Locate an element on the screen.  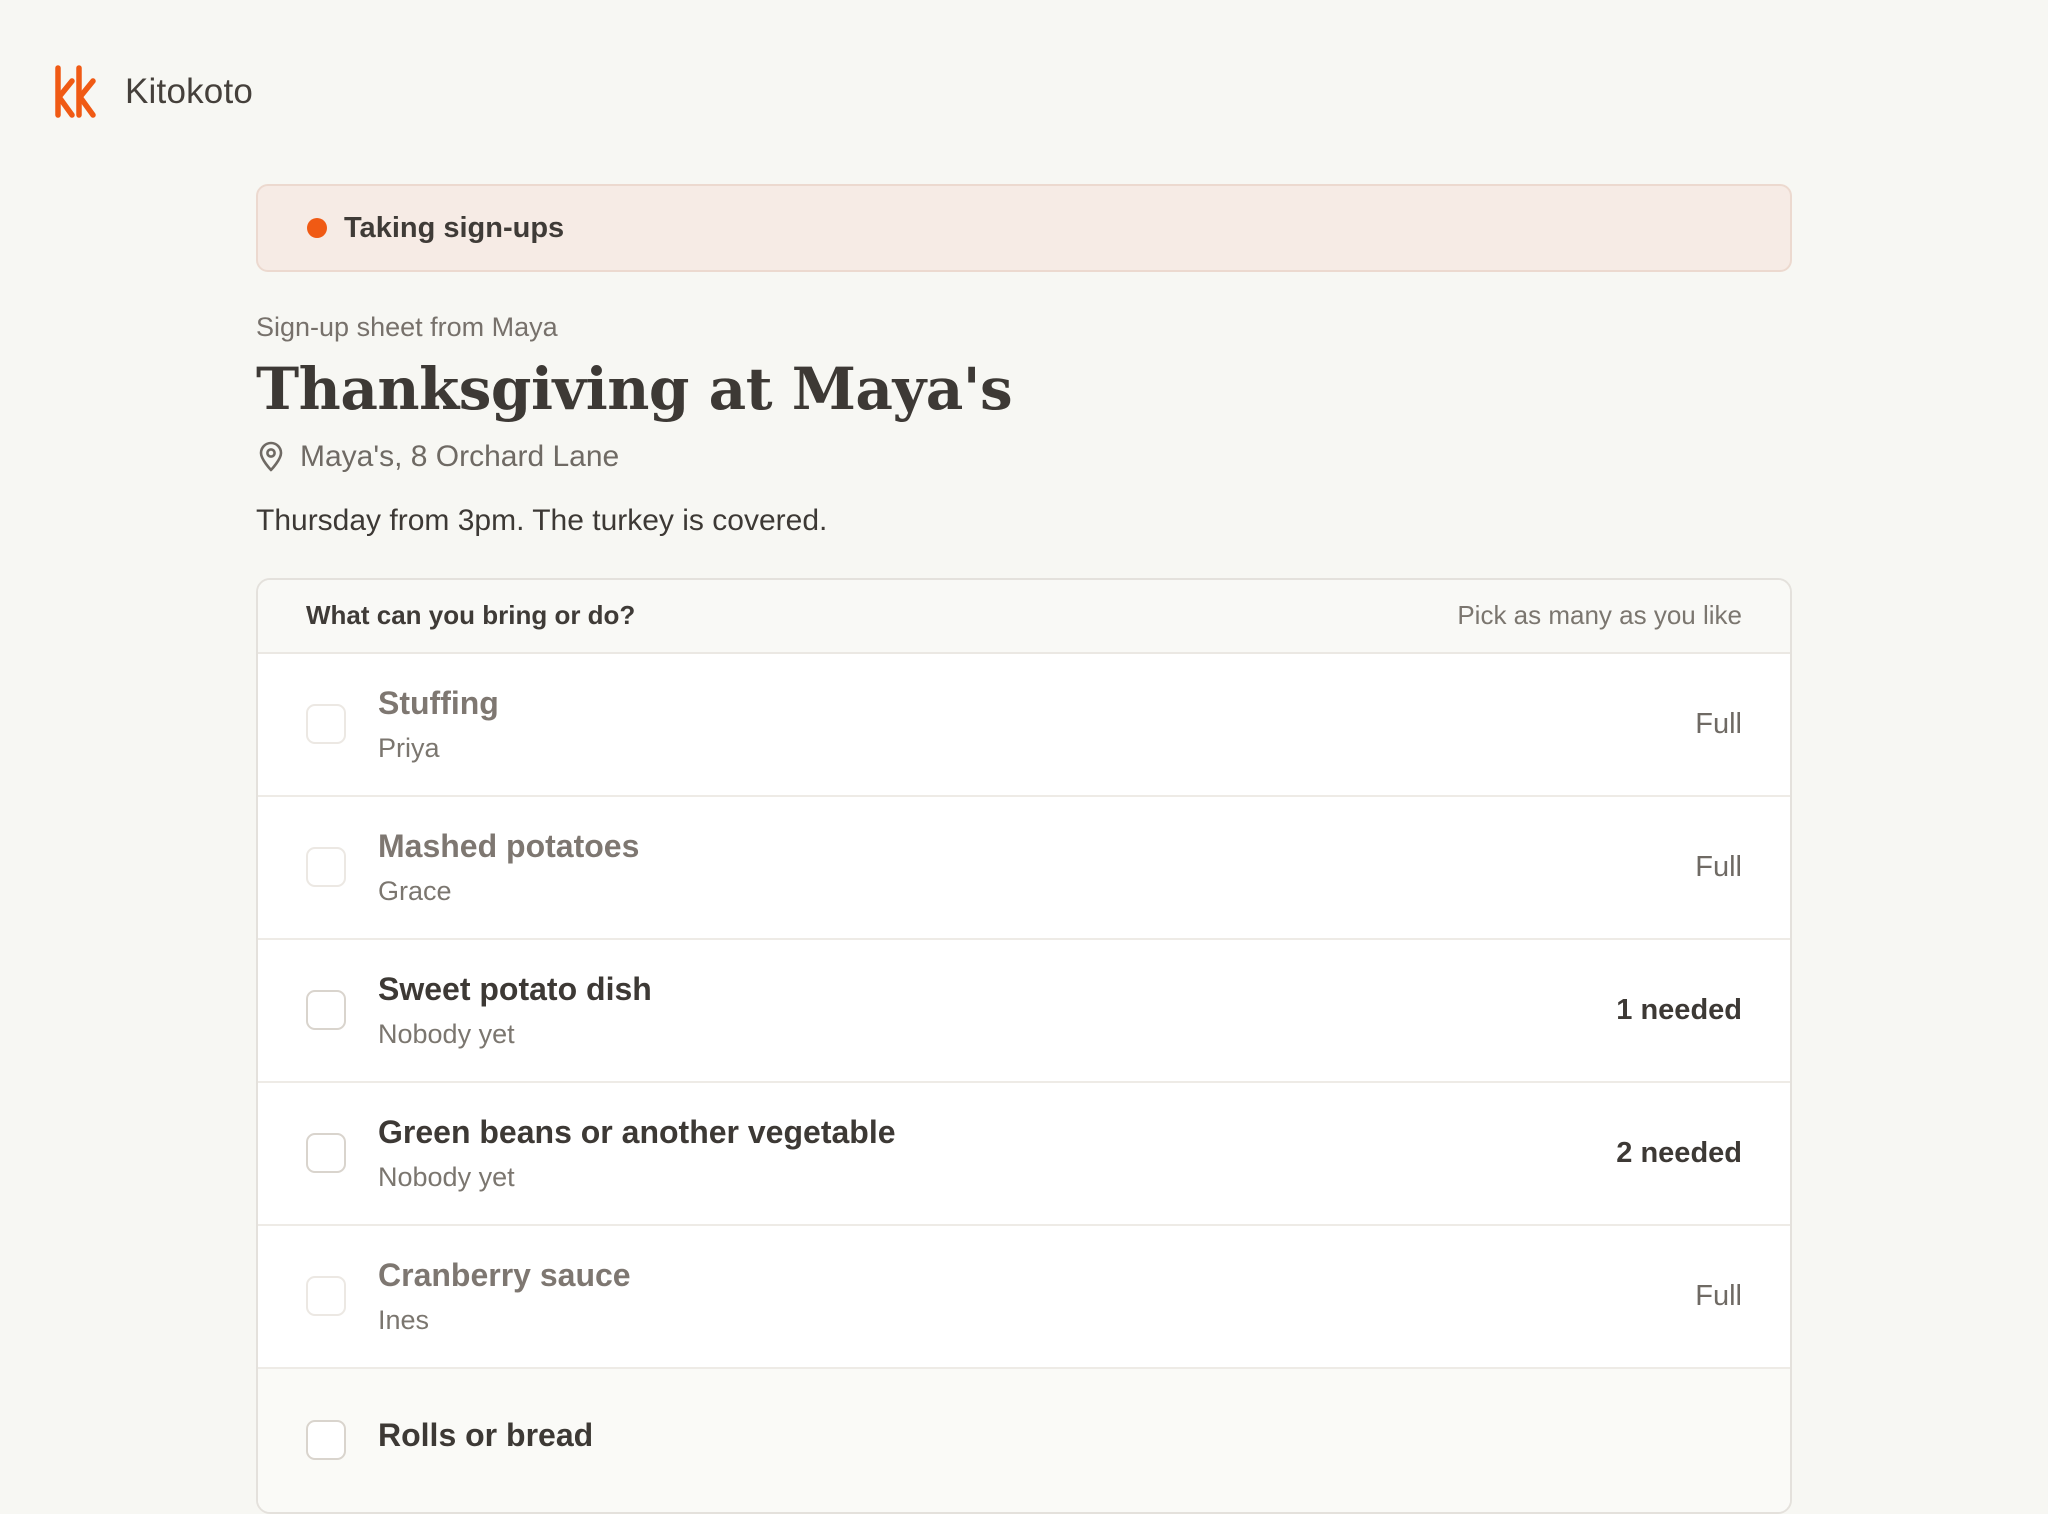
item-text: Cranberry sauce Ines is located at coordinates (1036, 1296).